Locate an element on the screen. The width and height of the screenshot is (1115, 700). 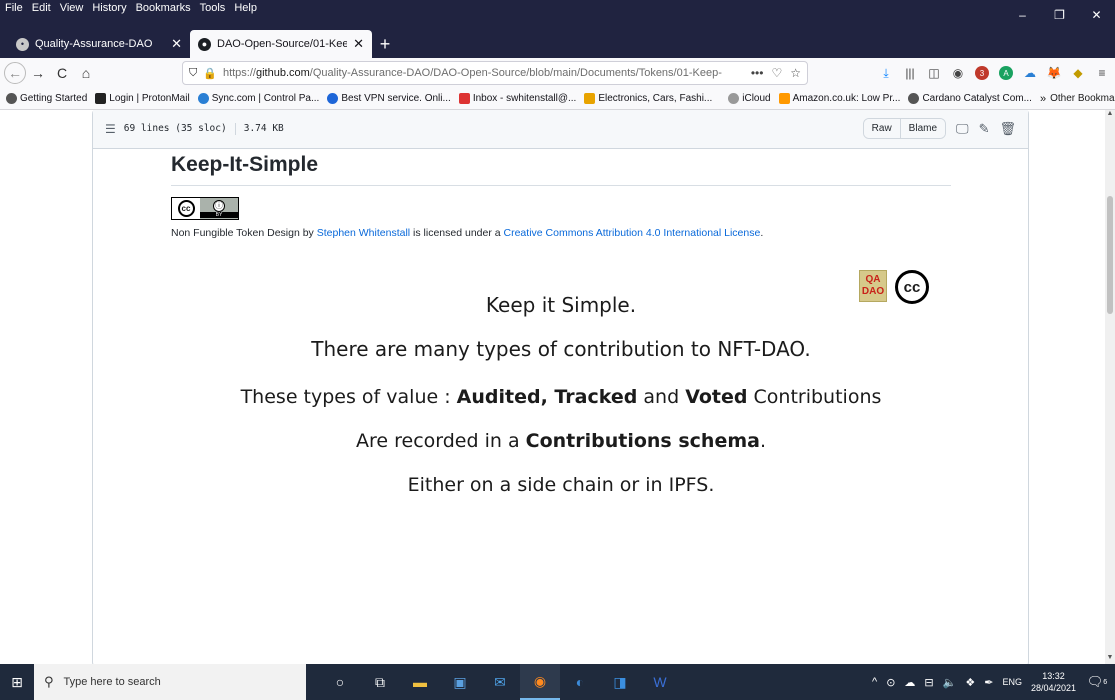
github-icon: ● is located at coordinates (204, 44).